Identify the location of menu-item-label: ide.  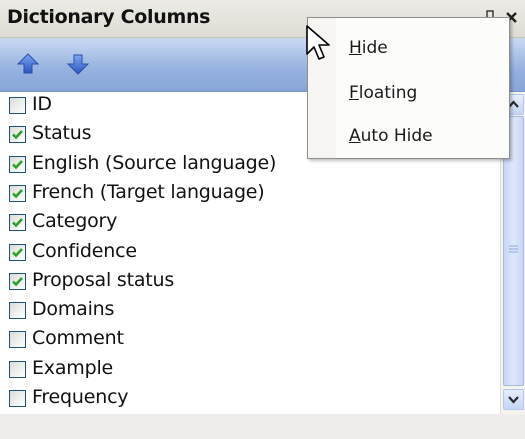
(374, 48).